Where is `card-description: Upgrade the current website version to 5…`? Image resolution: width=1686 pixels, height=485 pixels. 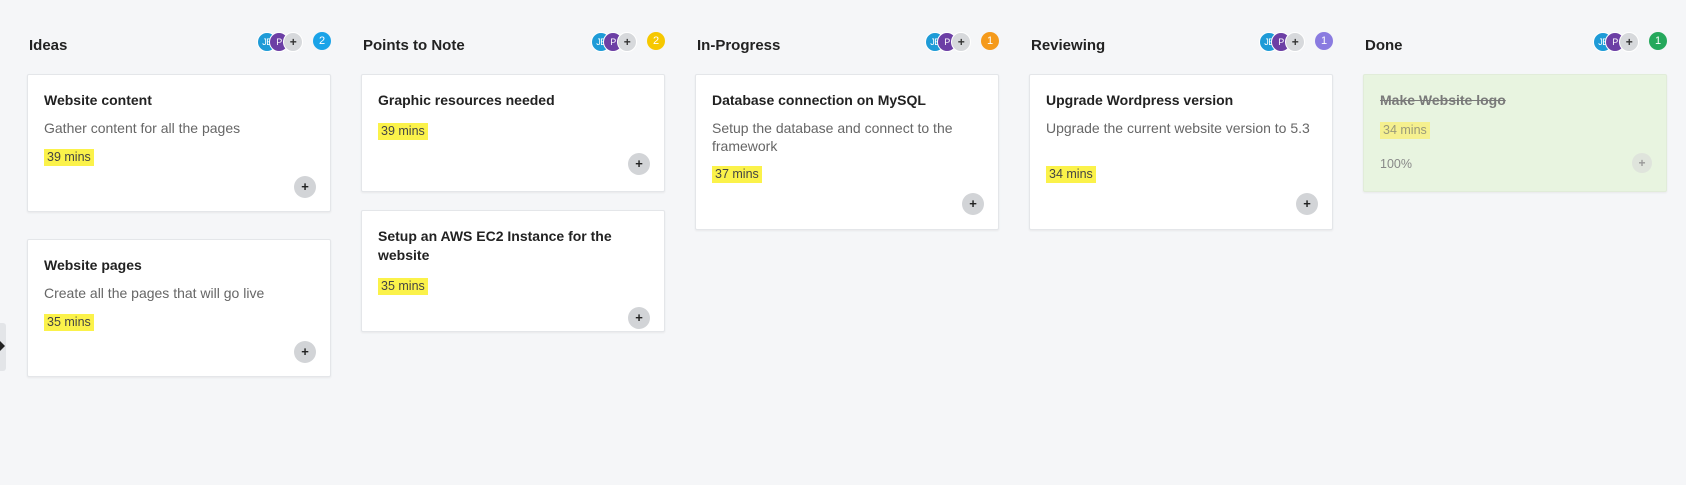 card-description: Upgrade the current website version to 5… is located at coordinates (1178, 128).